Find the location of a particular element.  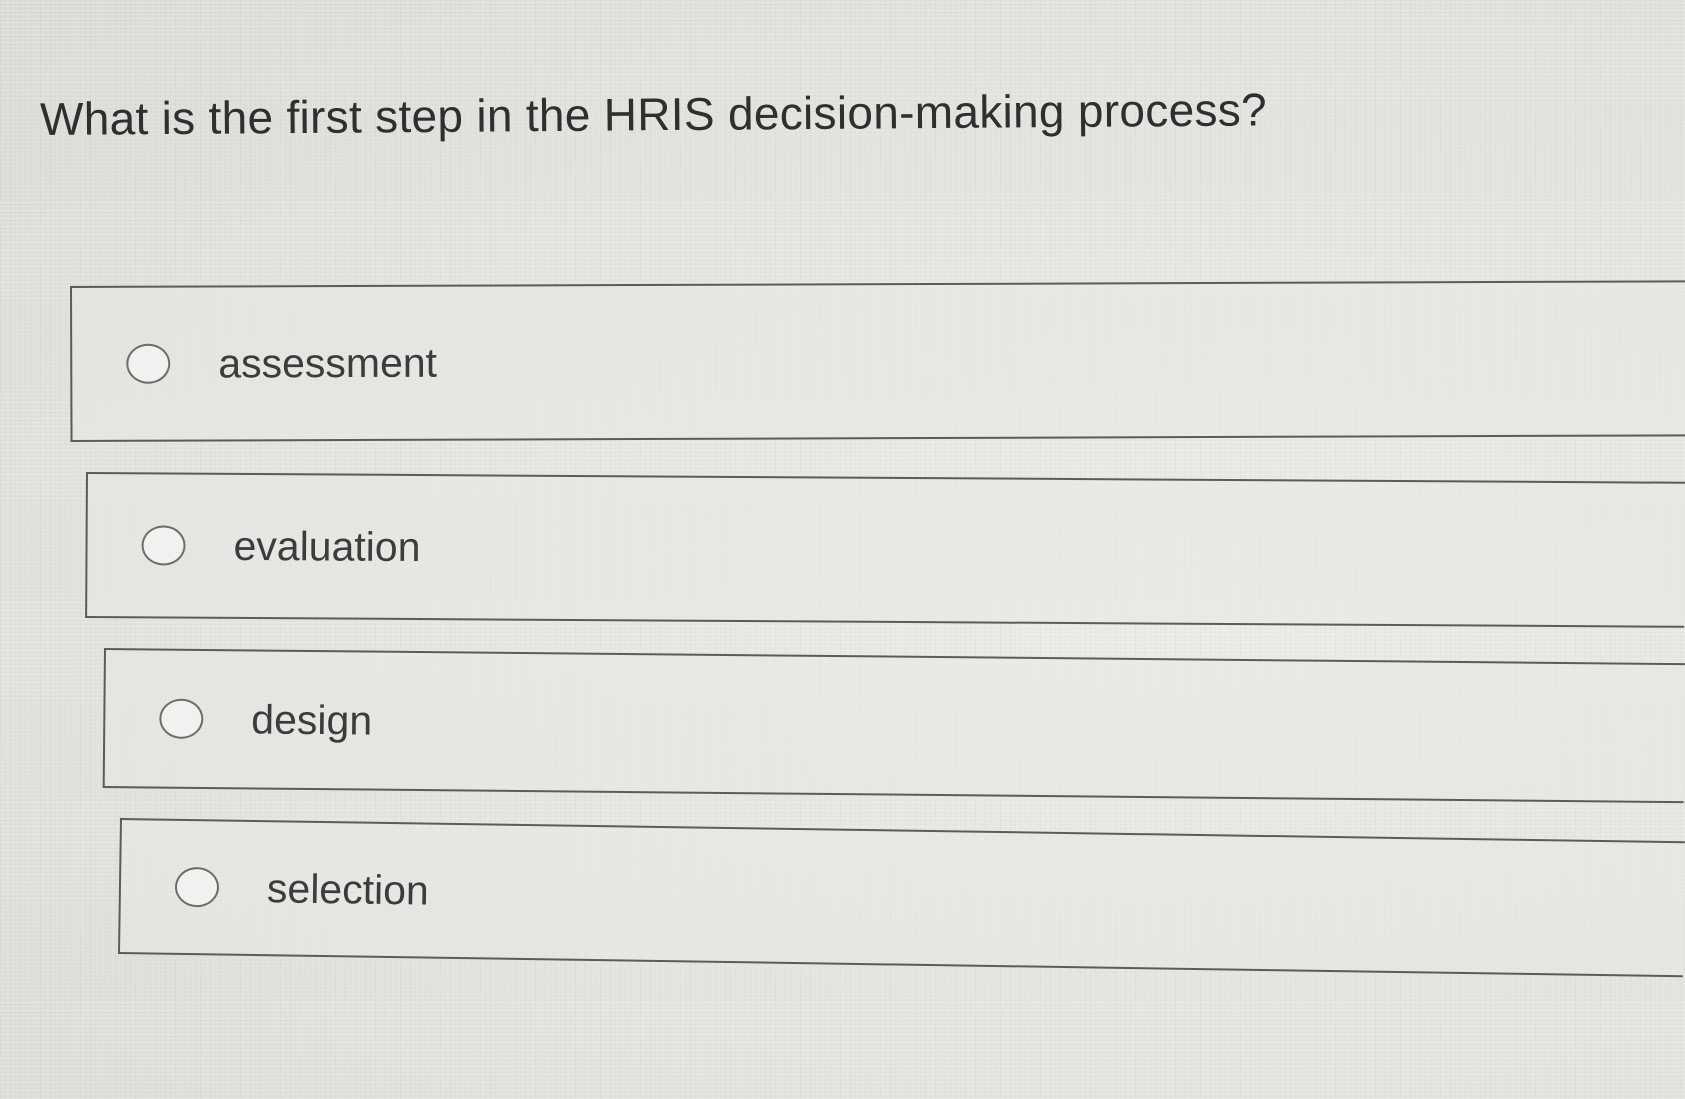

option-evaluation: evaluation is located at coordinates (885, 550).